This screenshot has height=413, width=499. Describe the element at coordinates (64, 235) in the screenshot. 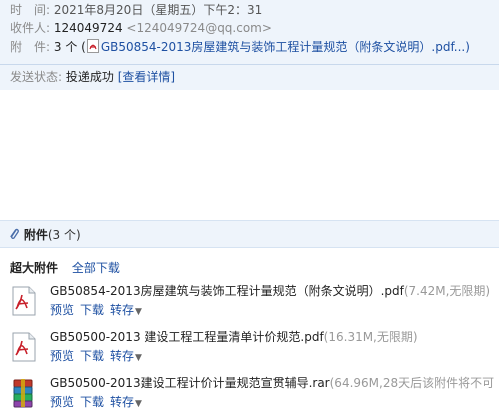

I see `attachments-count: (3 个)` at that location.